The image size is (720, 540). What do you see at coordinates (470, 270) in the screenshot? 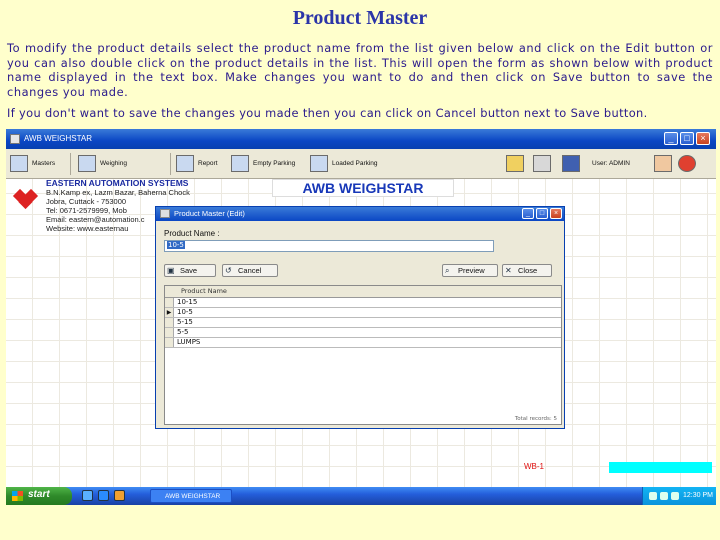
I see `preview-button: ⌕ Preview` at bounding box center [470, 270].